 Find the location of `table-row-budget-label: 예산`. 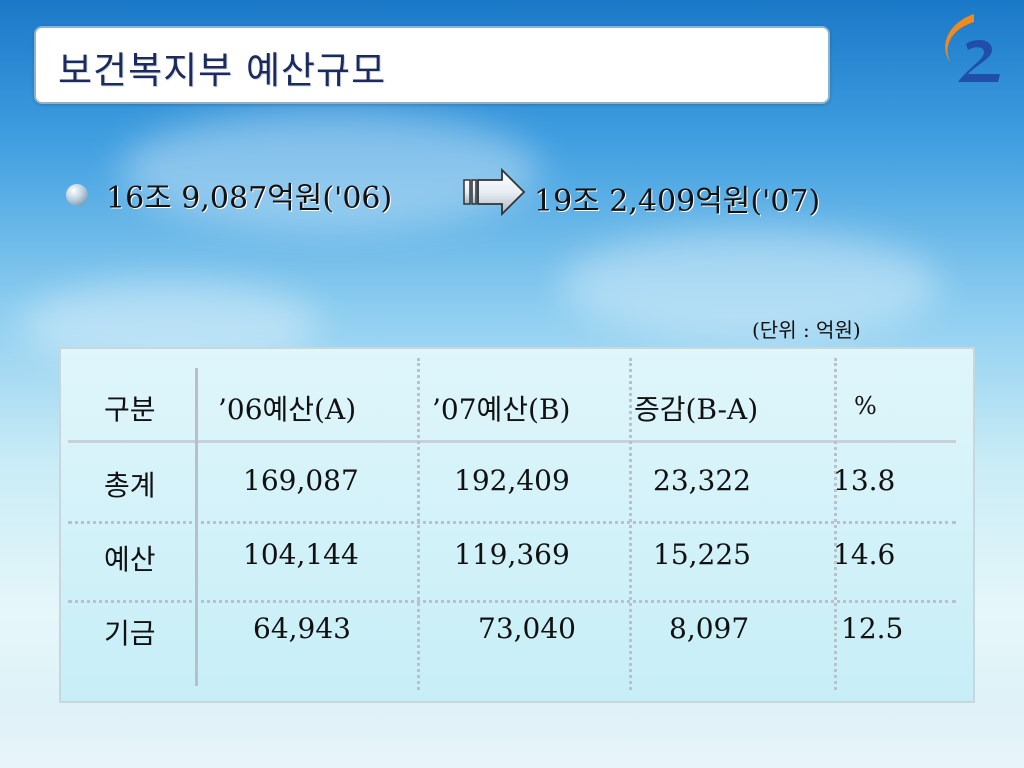

table-row-budget-label: 예산 is located at coordinates (130, 559).